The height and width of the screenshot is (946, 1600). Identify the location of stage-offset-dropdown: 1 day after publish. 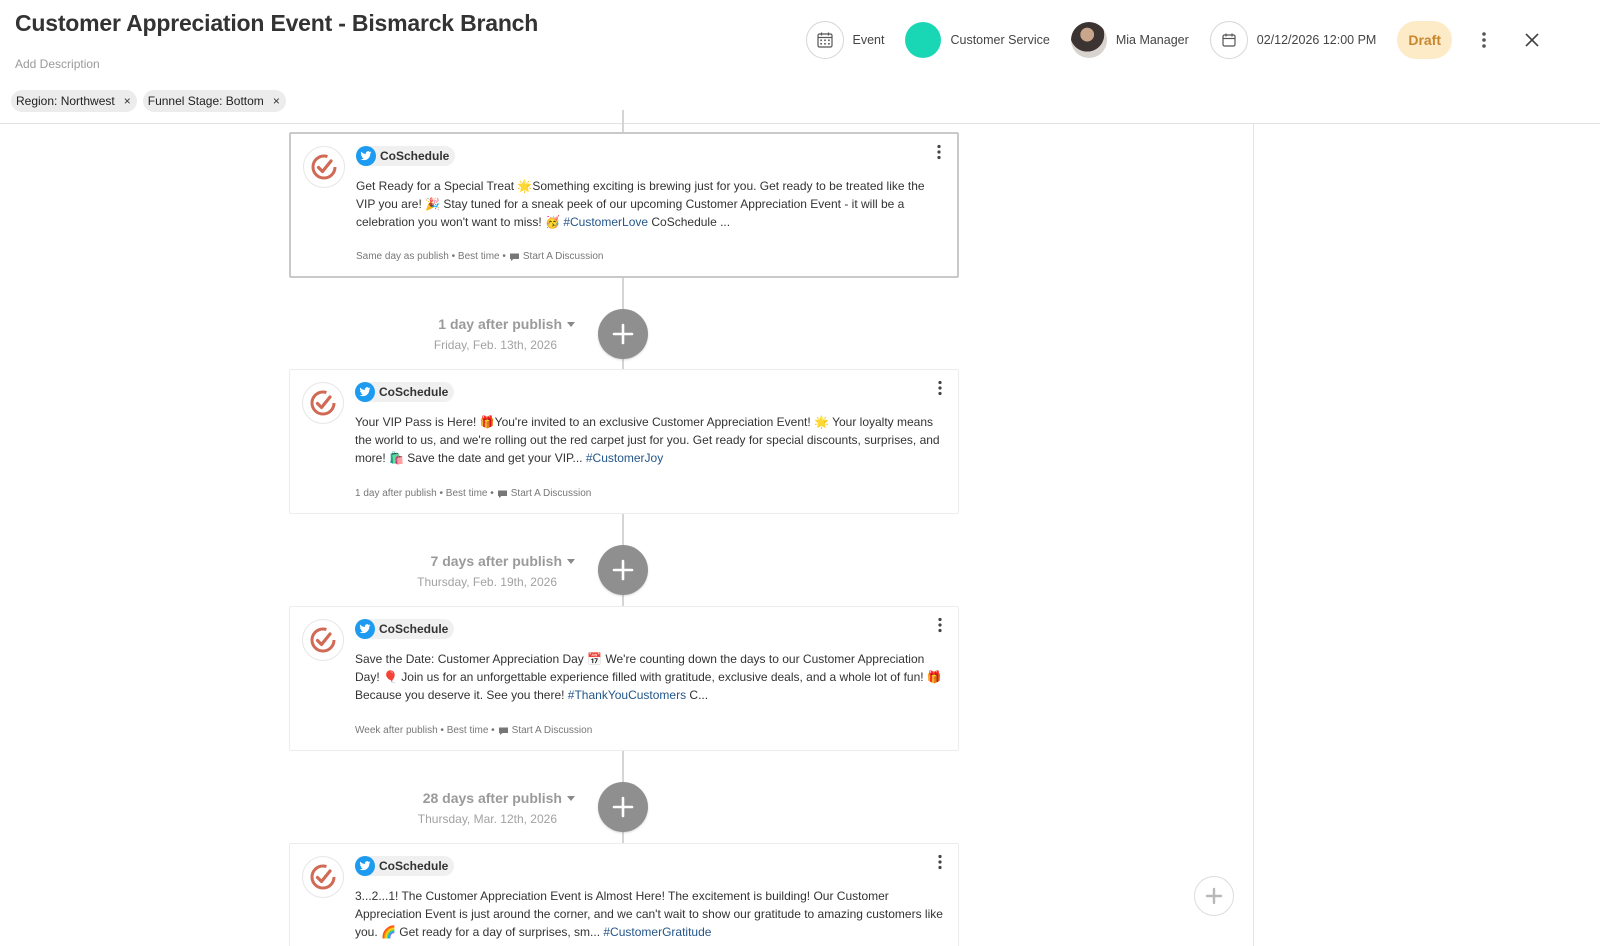
(425, 324).